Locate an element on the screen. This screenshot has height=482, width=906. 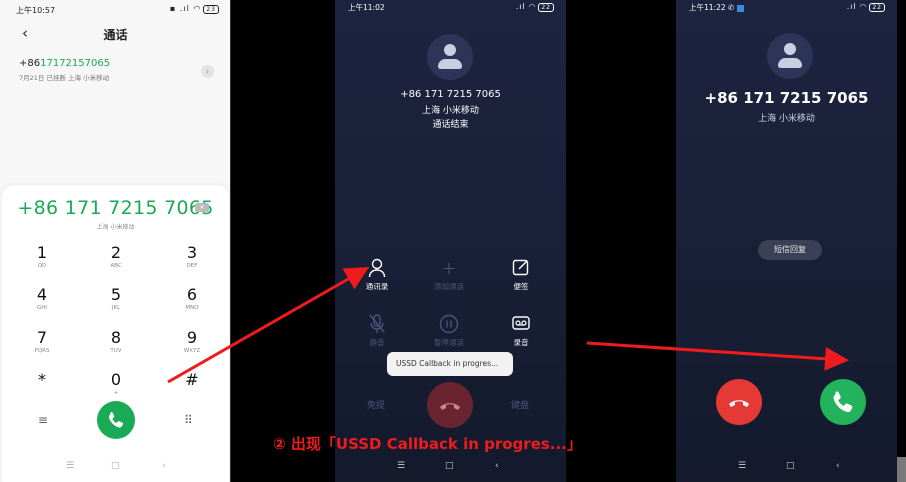
key-6: 6 MNO is located at coordinates (192, 303).